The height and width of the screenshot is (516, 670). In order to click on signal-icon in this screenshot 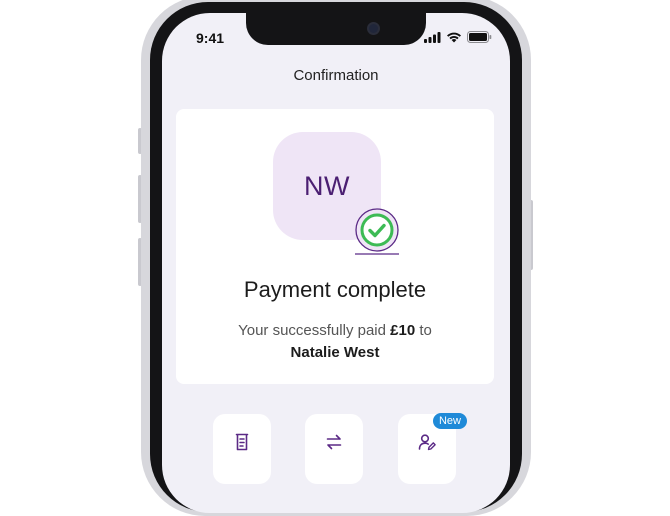, I will do `click(432, 37)`.